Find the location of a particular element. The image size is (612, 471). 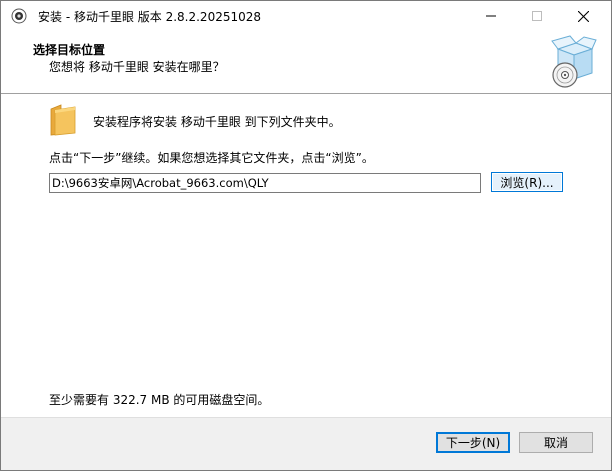

disk-space-requirement: 至少需要有 322.7 MB 的可用磁盘空间。 is located at coordinates (159, 400).